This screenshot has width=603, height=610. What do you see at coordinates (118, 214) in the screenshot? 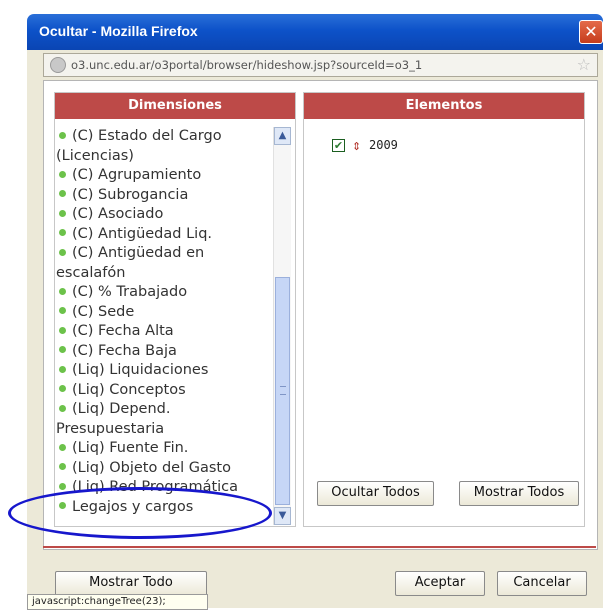
I see `dimension-label: (C) Asociado` at bounding box center [118, 214].